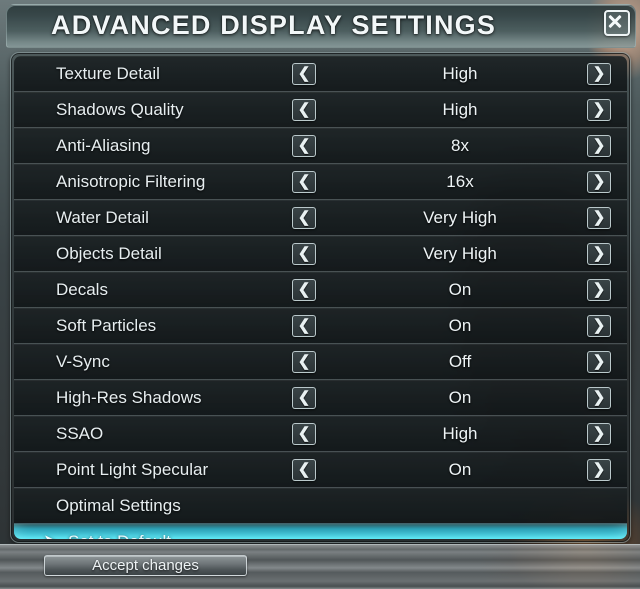  Describe the element at coordinates (103, 145) in the screenshot. I see `setting-label: Anti-Aliasing` at that location.